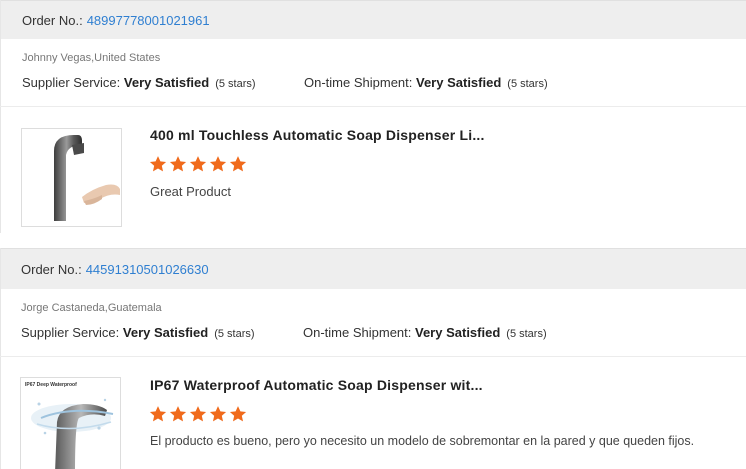  Describe the element at coordinates (91, 308) in the screenshot. I see `buyer-info: Jorge Castaneda,Guatemala` at that location.